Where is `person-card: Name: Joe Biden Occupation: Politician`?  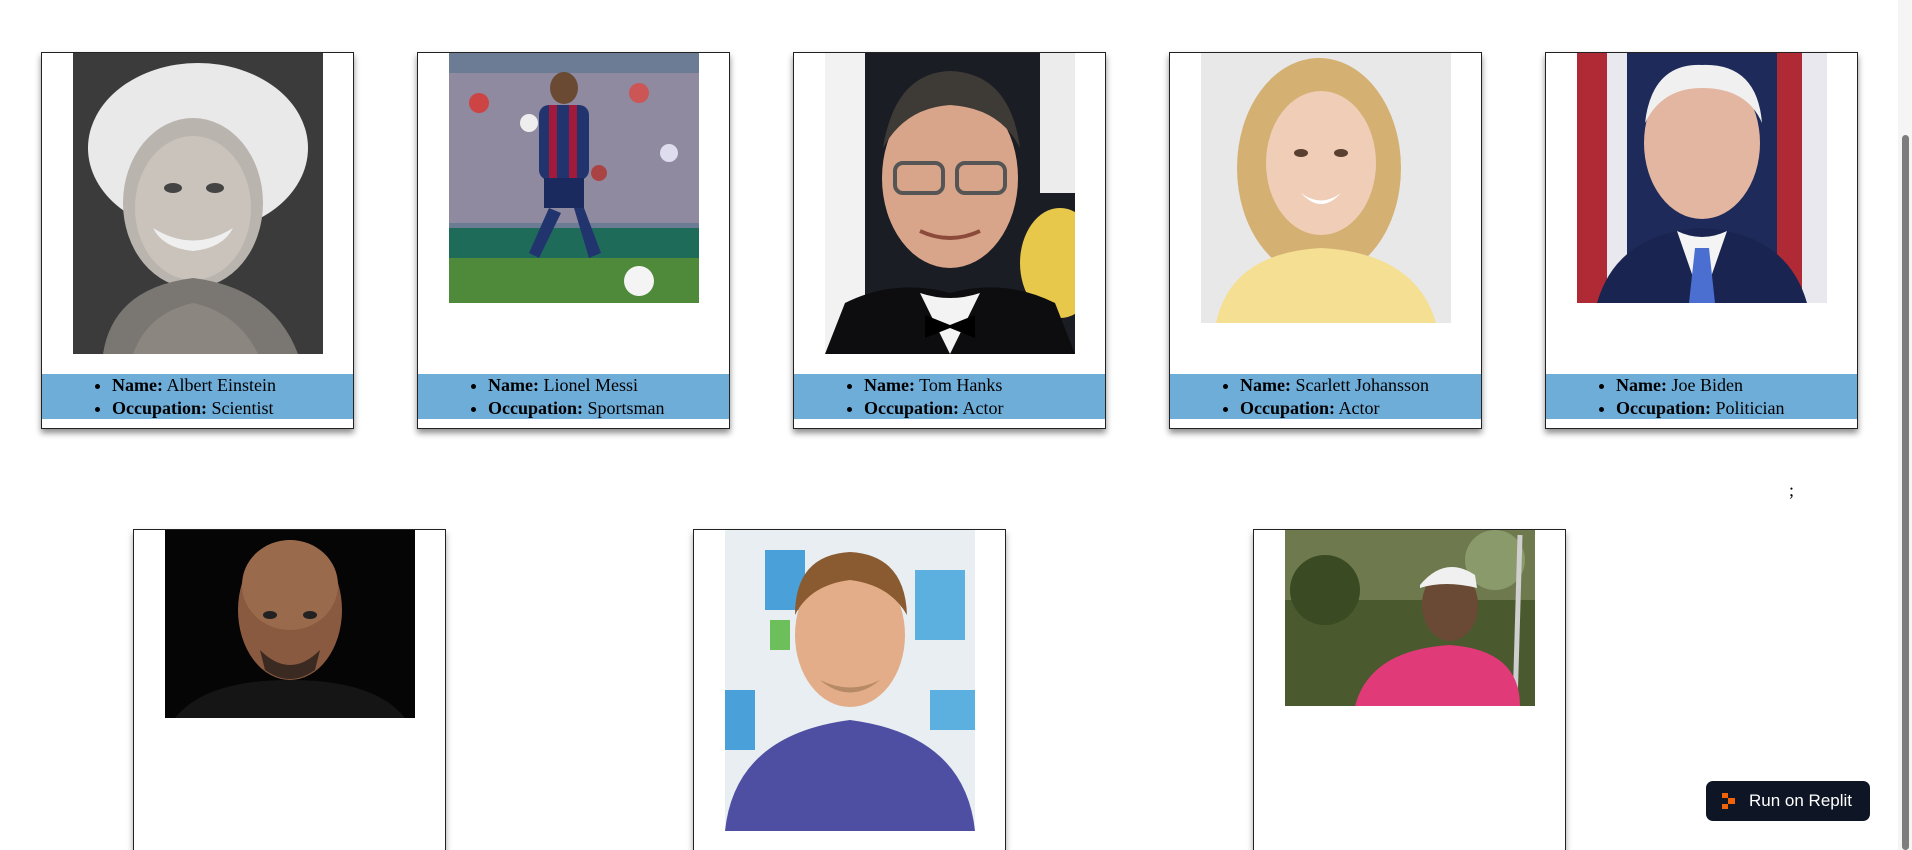 person-card: Name: Joe Biden Occupation: Politician is located at coordinates (1701, 240).